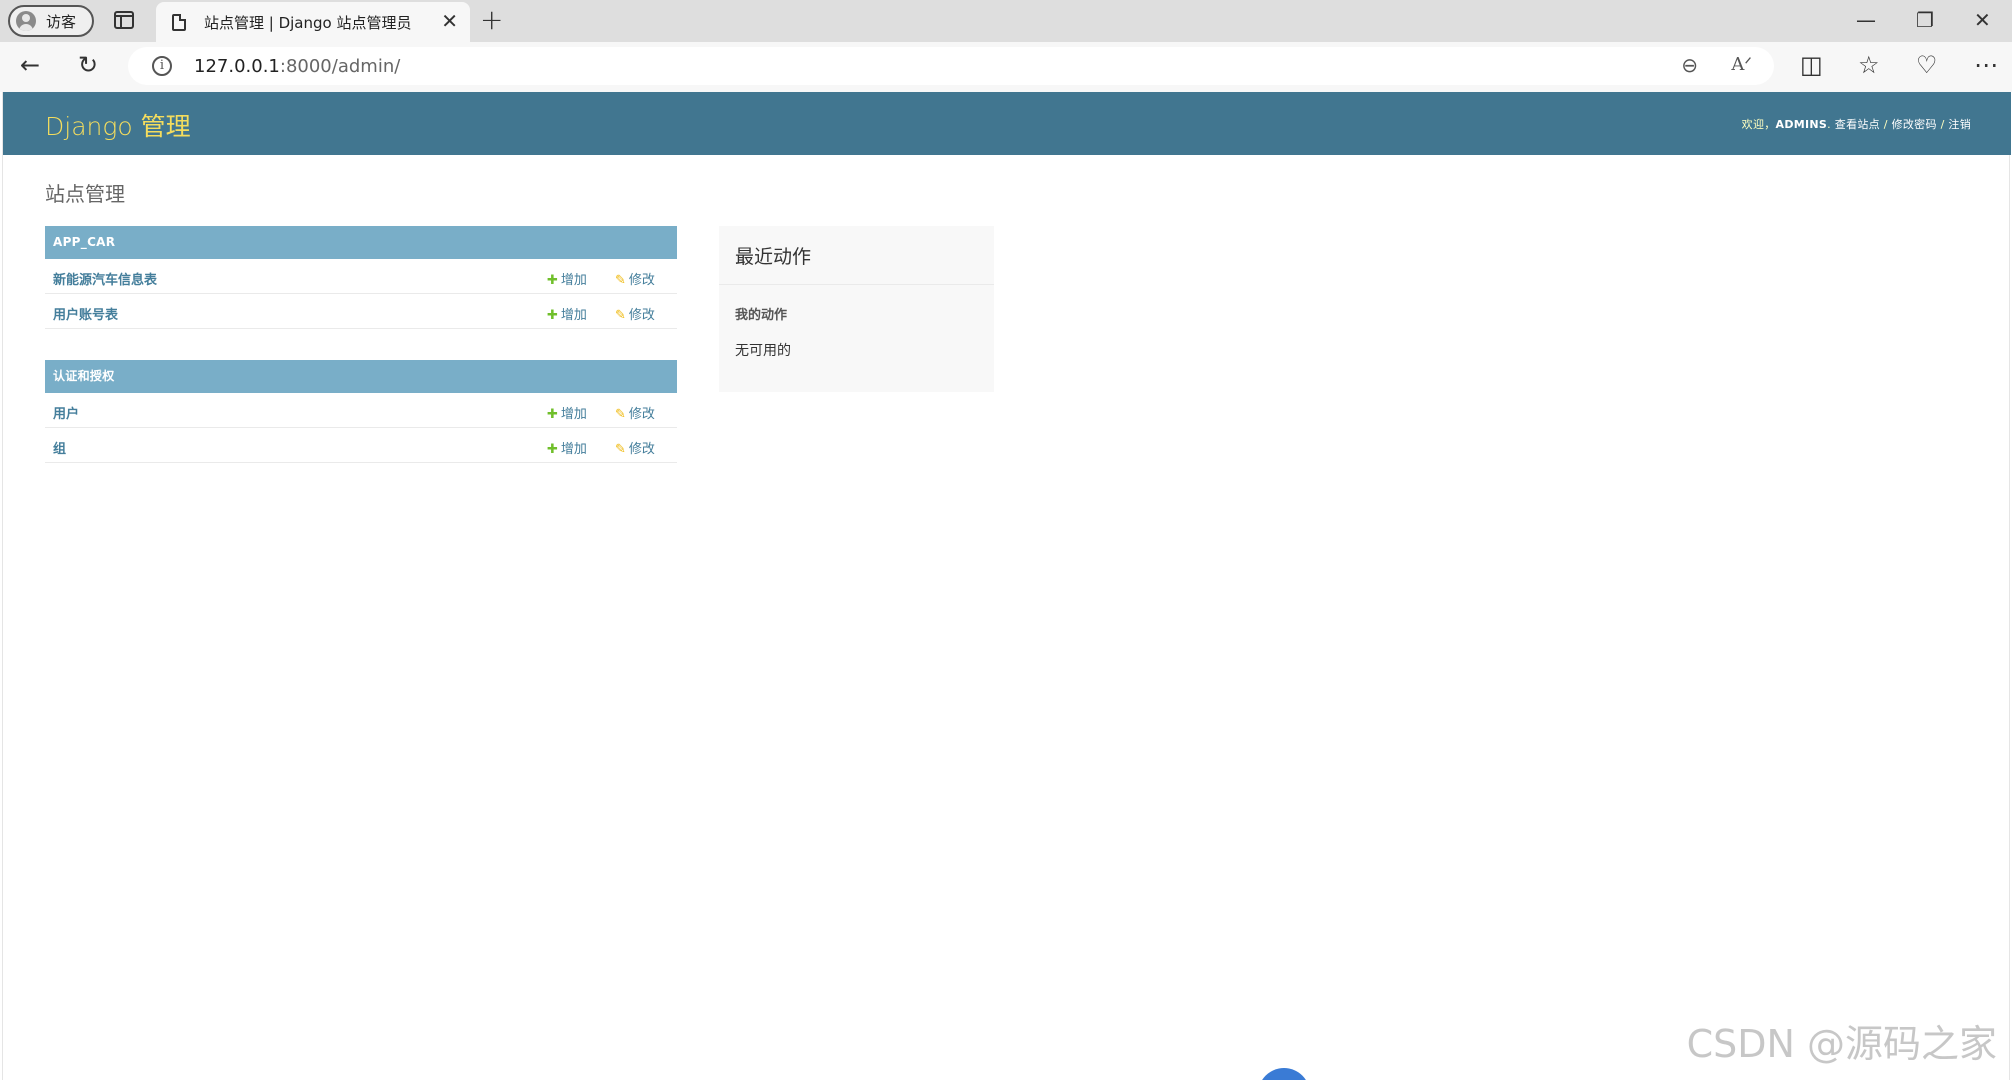 The image size is (2012, 1080). I want to click on minimize-icon: —, so click(1866, 20).